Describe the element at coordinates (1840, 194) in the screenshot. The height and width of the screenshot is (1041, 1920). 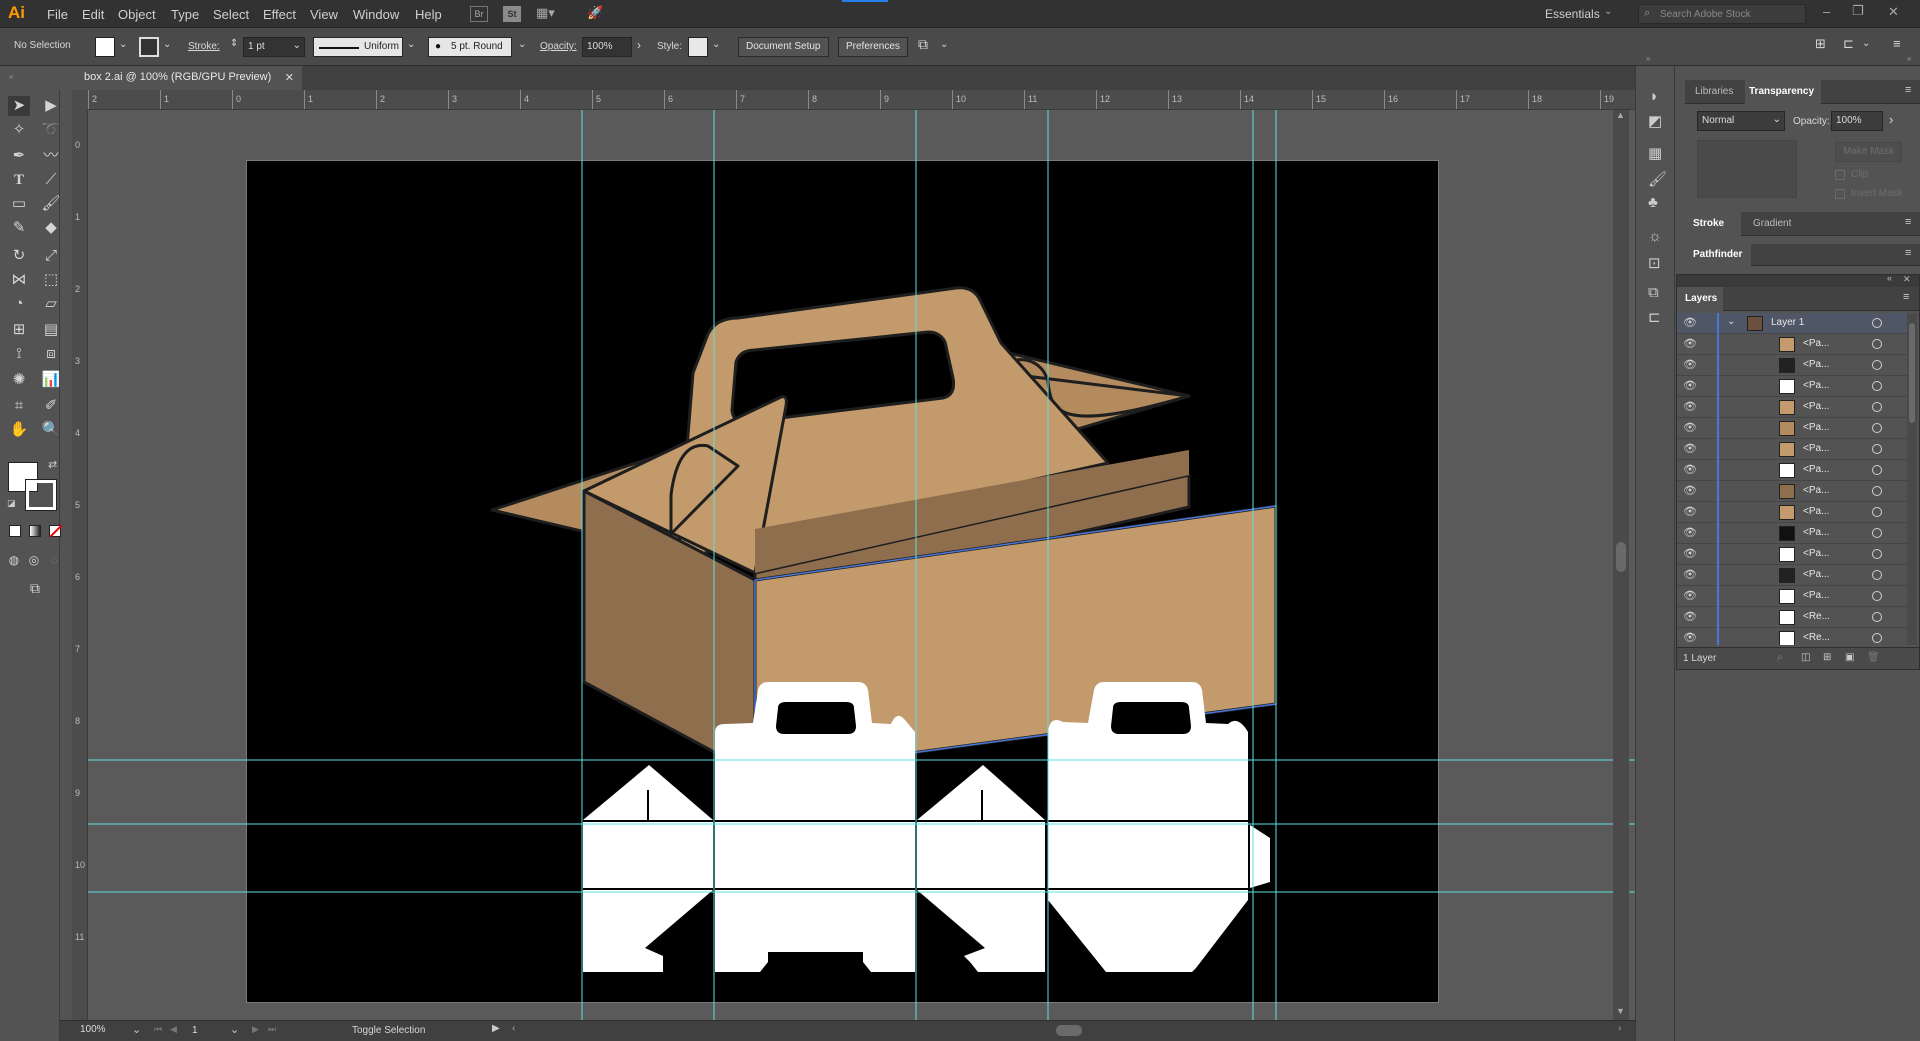
I see `invert-mask-checkbox` at that location.